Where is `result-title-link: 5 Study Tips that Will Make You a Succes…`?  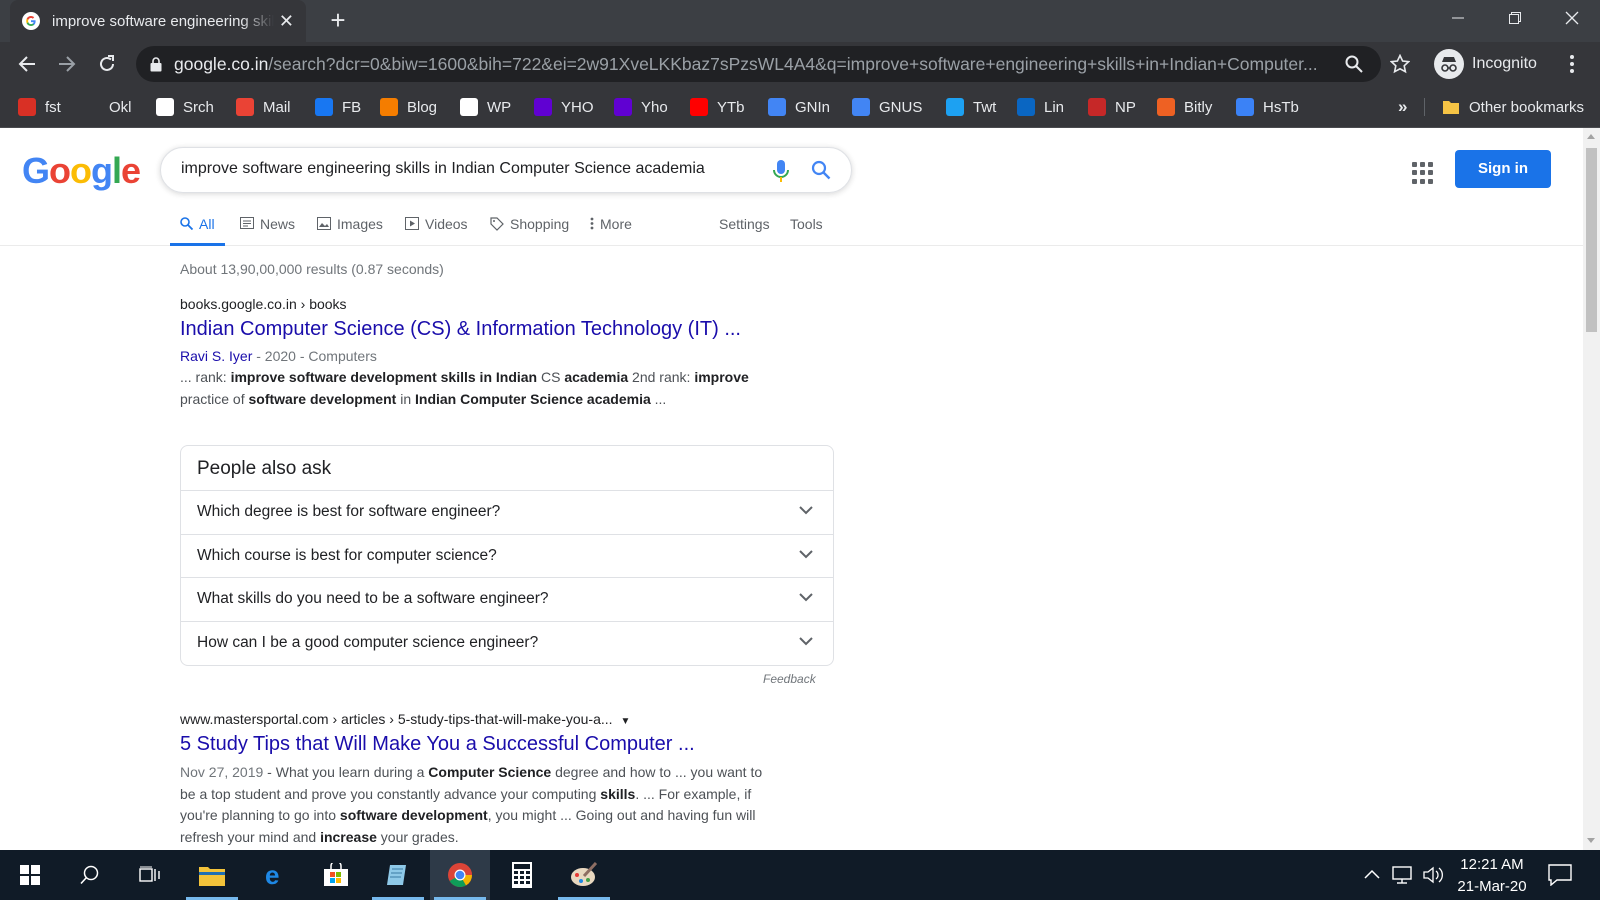 result-title-link: 5 Study Tips that Will Make You a Succes… is located at coordinates (480, 744).